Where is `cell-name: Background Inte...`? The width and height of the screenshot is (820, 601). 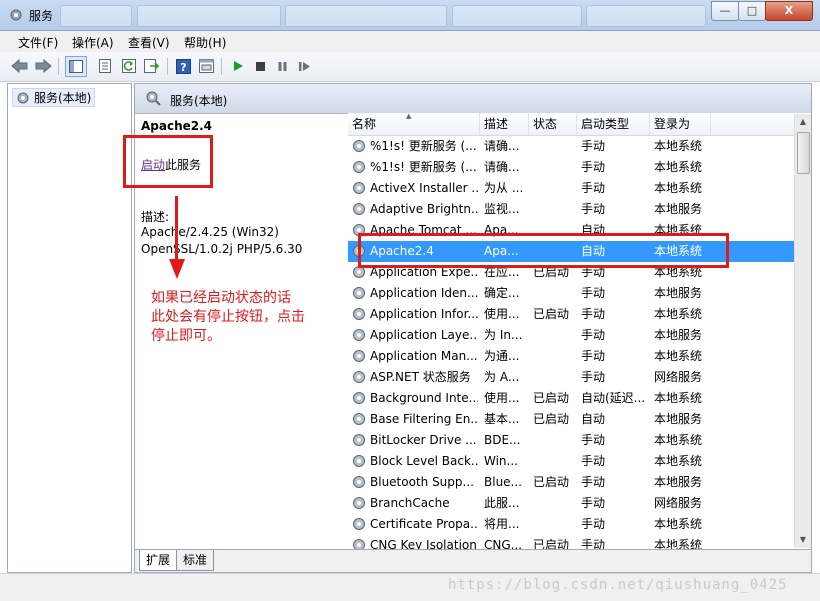
cell-name: Background Inte... is located at coordinates (424, 398).